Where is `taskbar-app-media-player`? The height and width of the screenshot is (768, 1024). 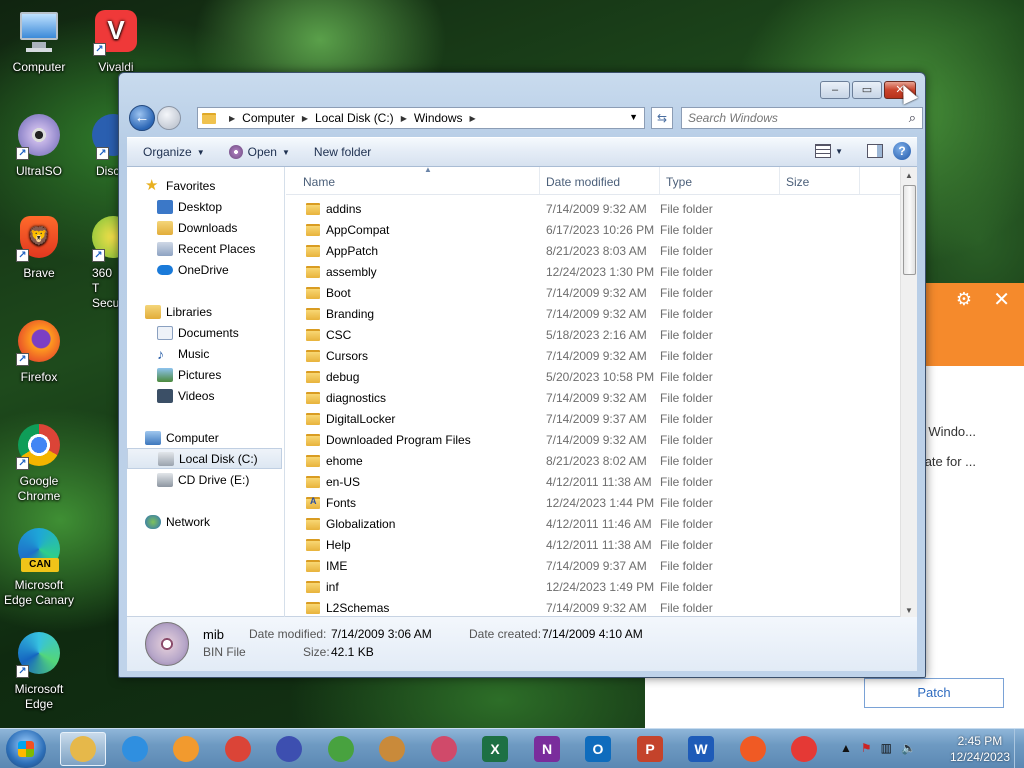
taskbar-app-media-player is located at coordinates (186, 749).